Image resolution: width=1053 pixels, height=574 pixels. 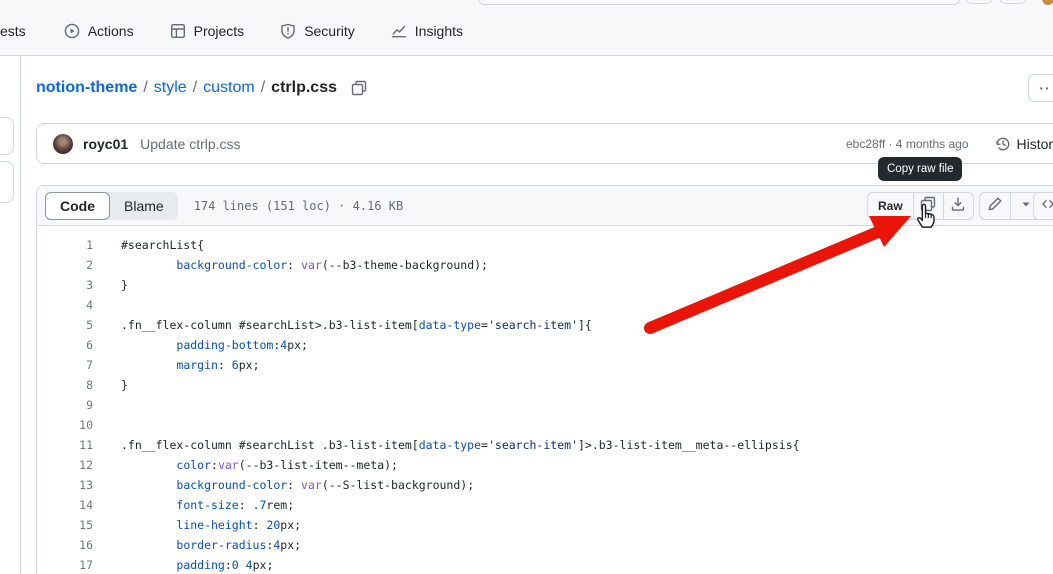 What do you see at coordinates (545, 405) in the screenshot?
I see `code-line: 9` at bounding box center [545, 405].